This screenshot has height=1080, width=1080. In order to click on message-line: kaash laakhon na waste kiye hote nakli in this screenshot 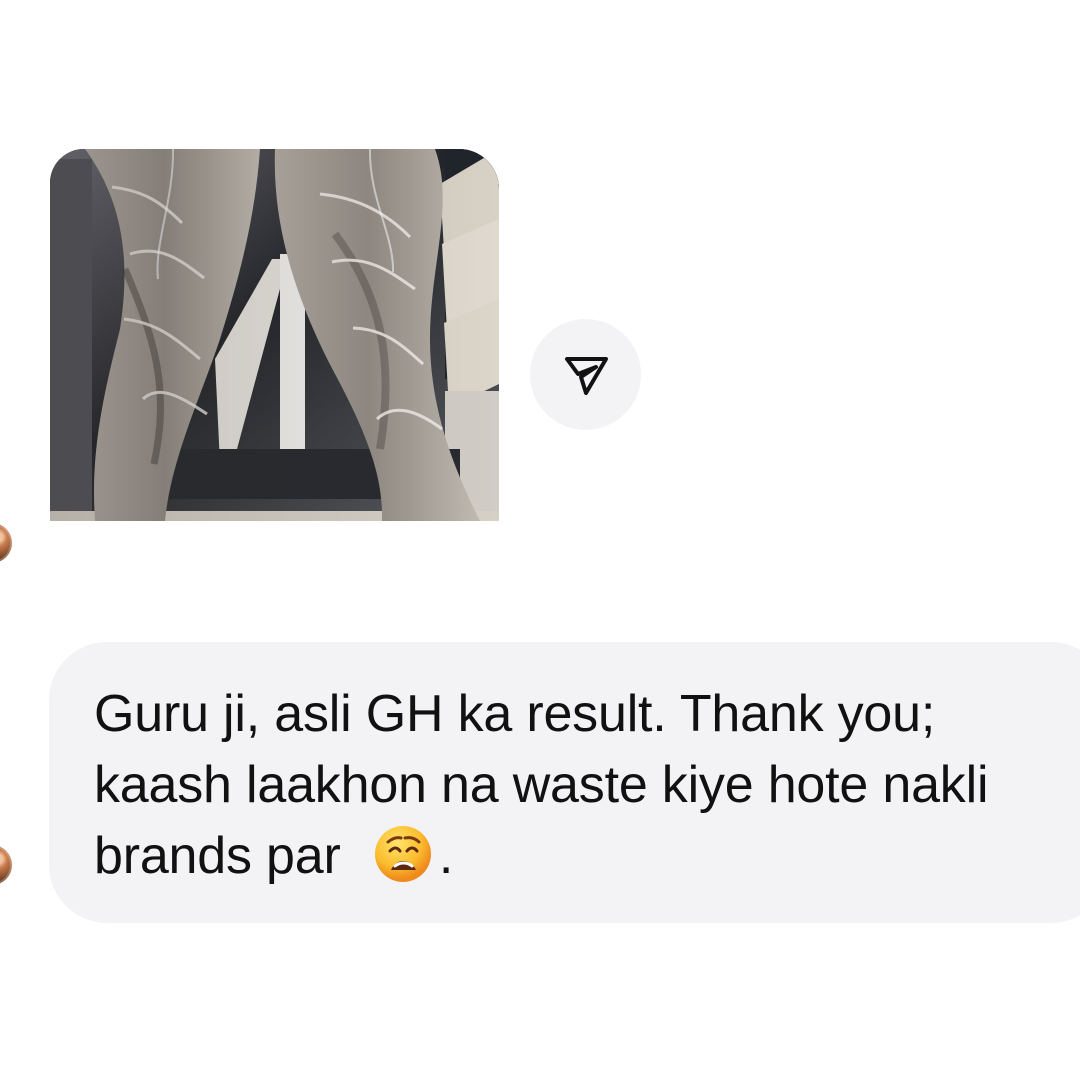, I will do `click(541, 785)`.